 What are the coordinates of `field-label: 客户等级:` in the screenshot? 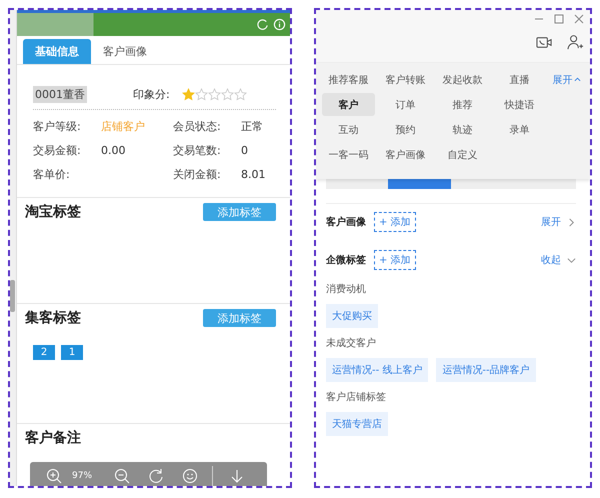 It's located at (57, 126).